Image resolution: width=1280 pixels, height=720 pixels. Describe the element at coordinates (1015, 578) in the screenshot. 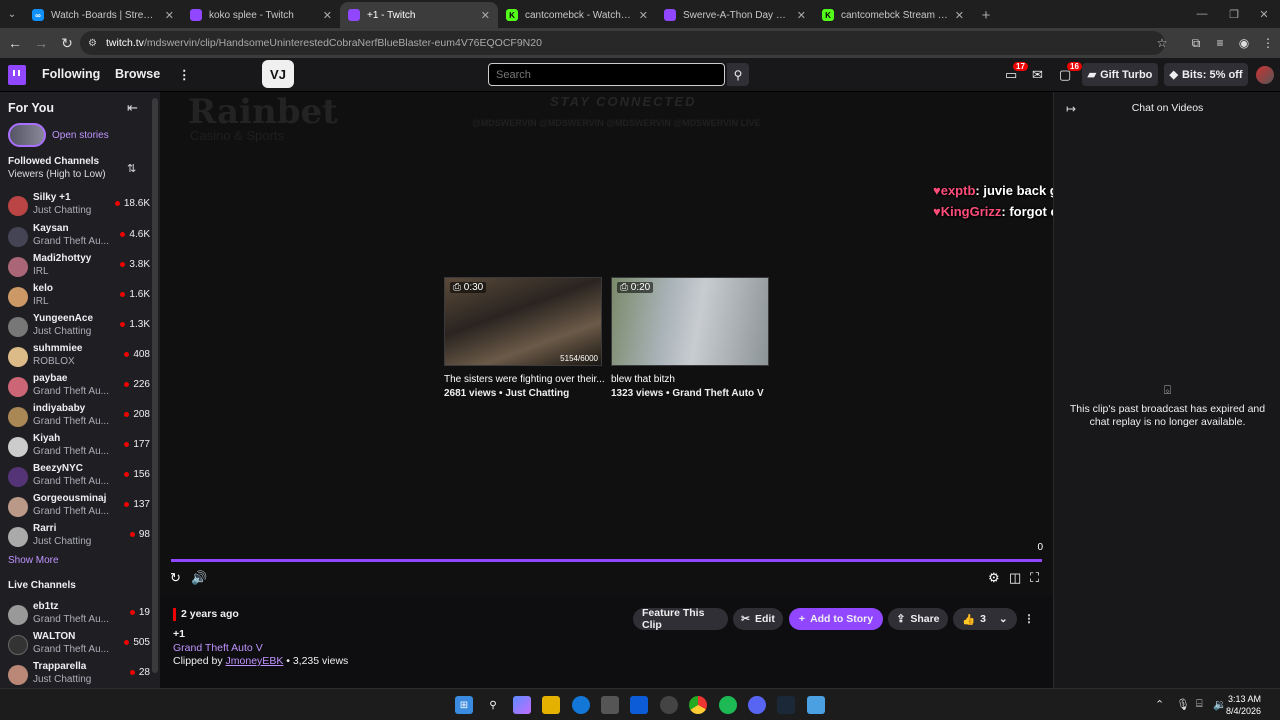

I see `theatre-mode-icon: ◫` at that location.